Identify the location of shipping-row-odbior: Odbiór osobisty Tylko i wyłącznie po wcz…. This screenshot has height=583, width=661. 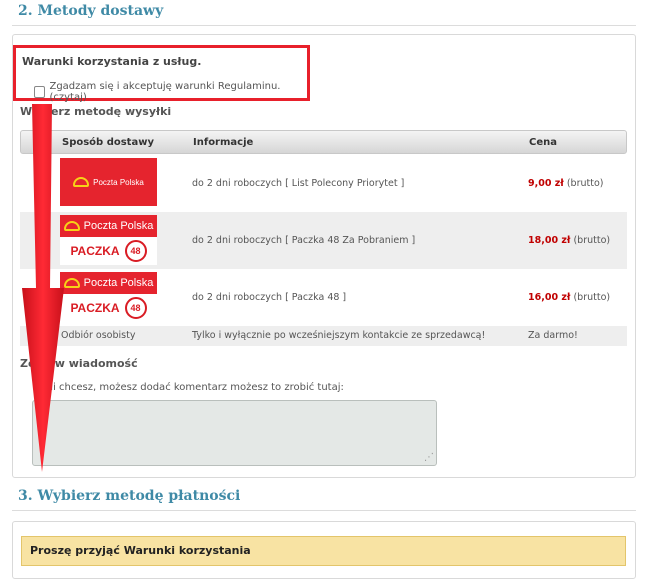
(323, 336).